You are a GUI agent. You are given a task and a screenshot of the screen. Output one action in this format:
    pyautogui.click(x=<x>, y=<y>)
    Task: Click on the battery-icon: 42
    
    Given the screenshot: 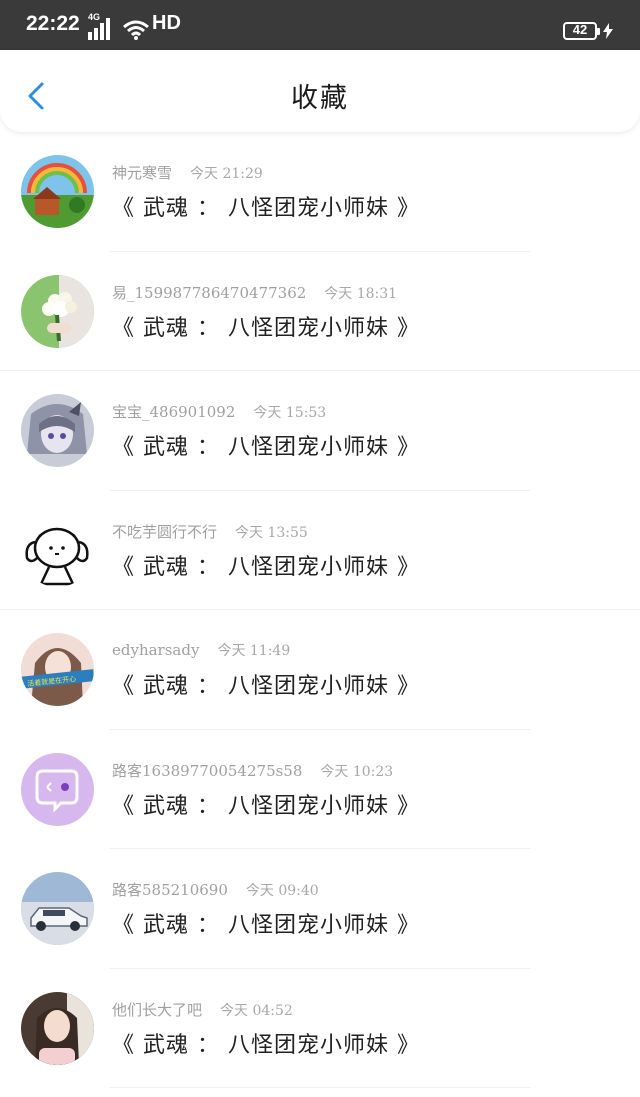 What is the action you would take?
    pyautogui.click(x=581, y=31)
    